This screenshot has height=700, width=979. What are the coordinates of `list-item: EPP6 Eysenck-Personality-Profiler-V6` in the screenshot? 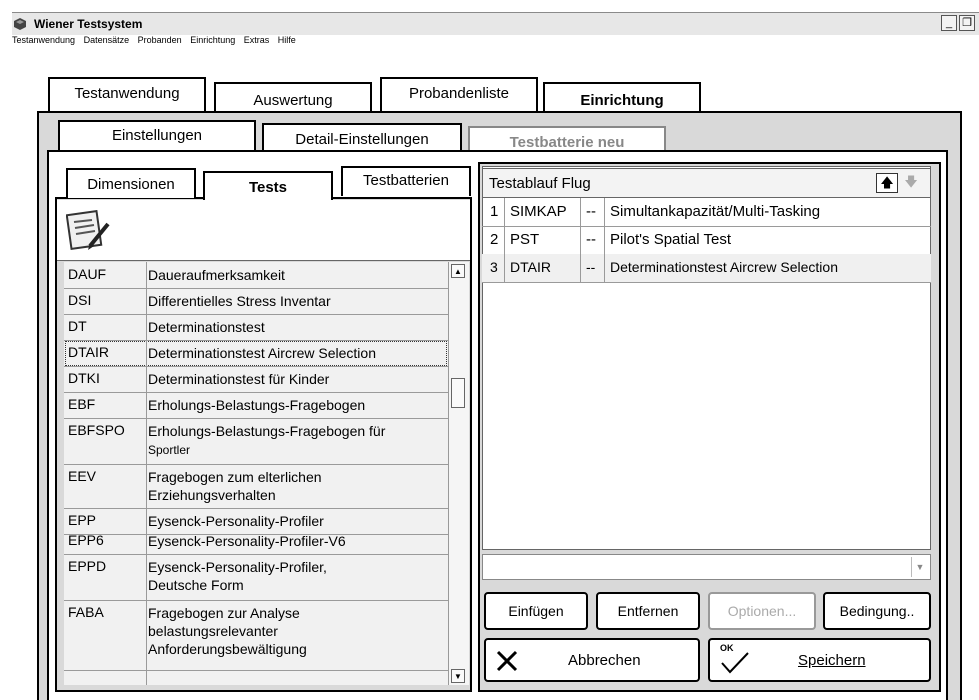 It's located at (256, 543).